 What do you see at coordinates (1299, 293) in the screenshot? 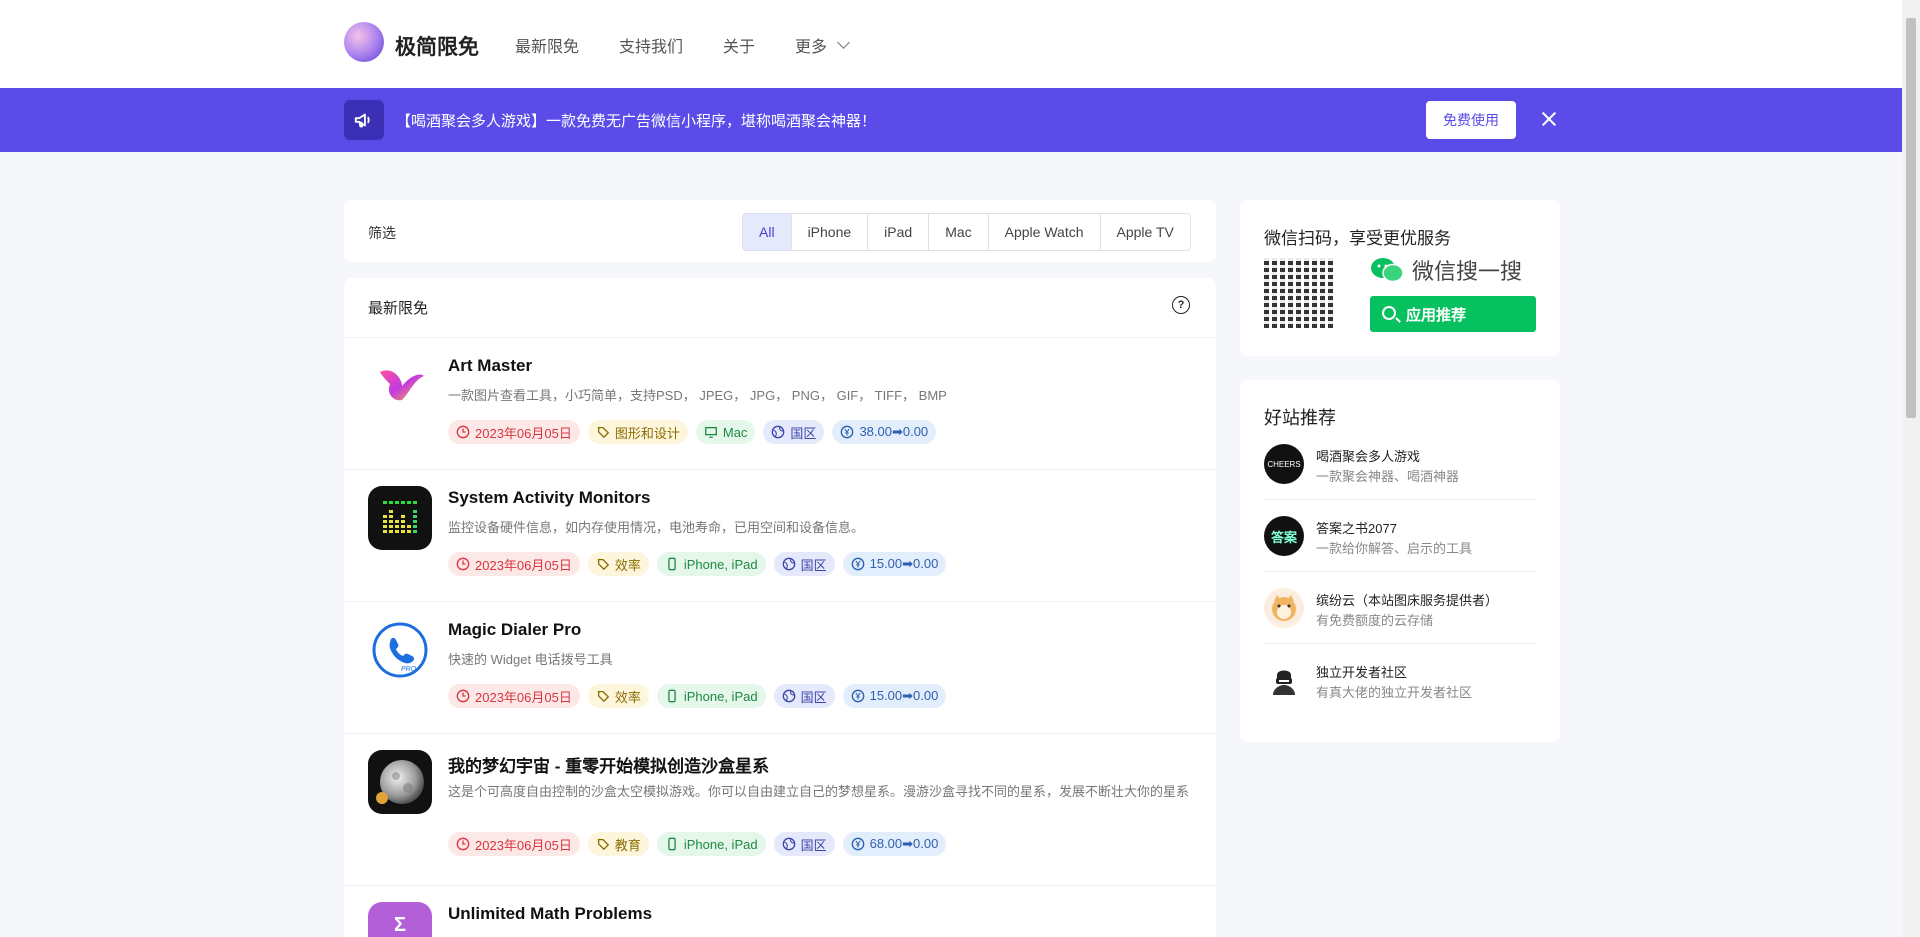
I see `qr-code-pattern` at bounding box center [1299, 293].